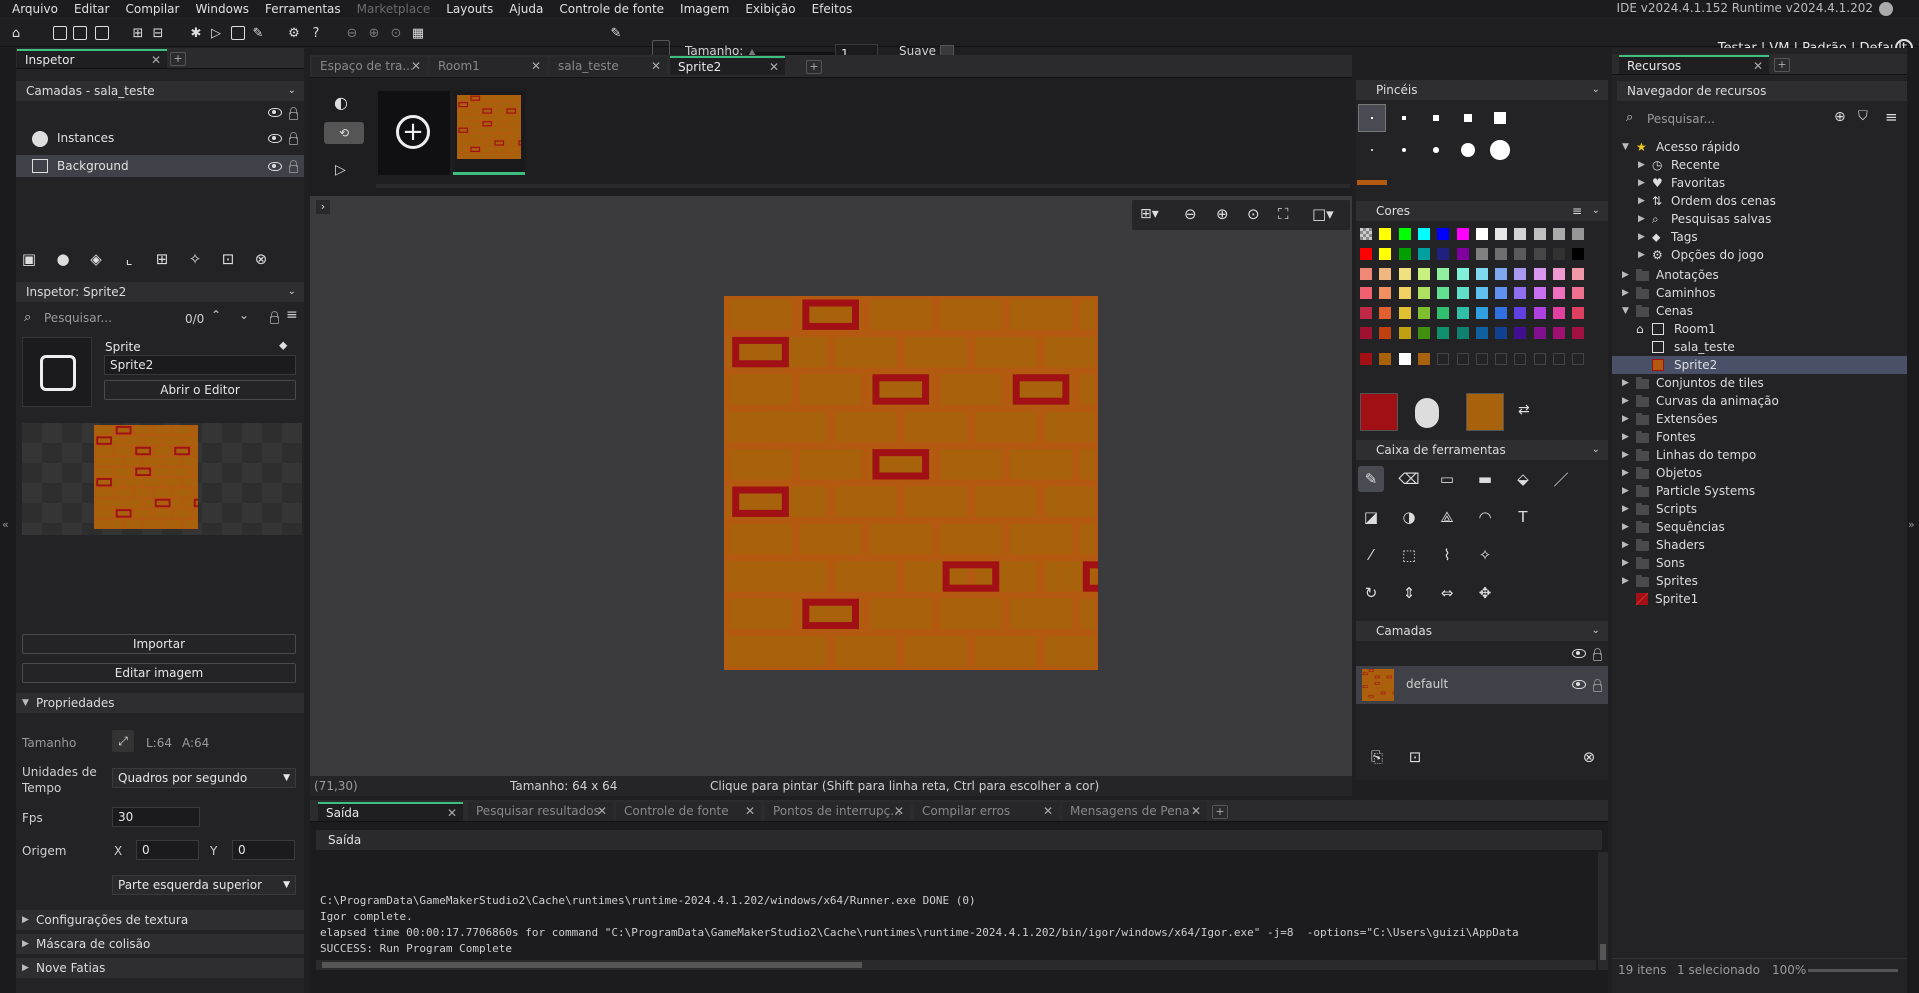 The height and width of the screenshot is (993, 1919). Describe the element at coordinates (323, 207) in the screenshot. I see `expand-icon: ›` at that location.